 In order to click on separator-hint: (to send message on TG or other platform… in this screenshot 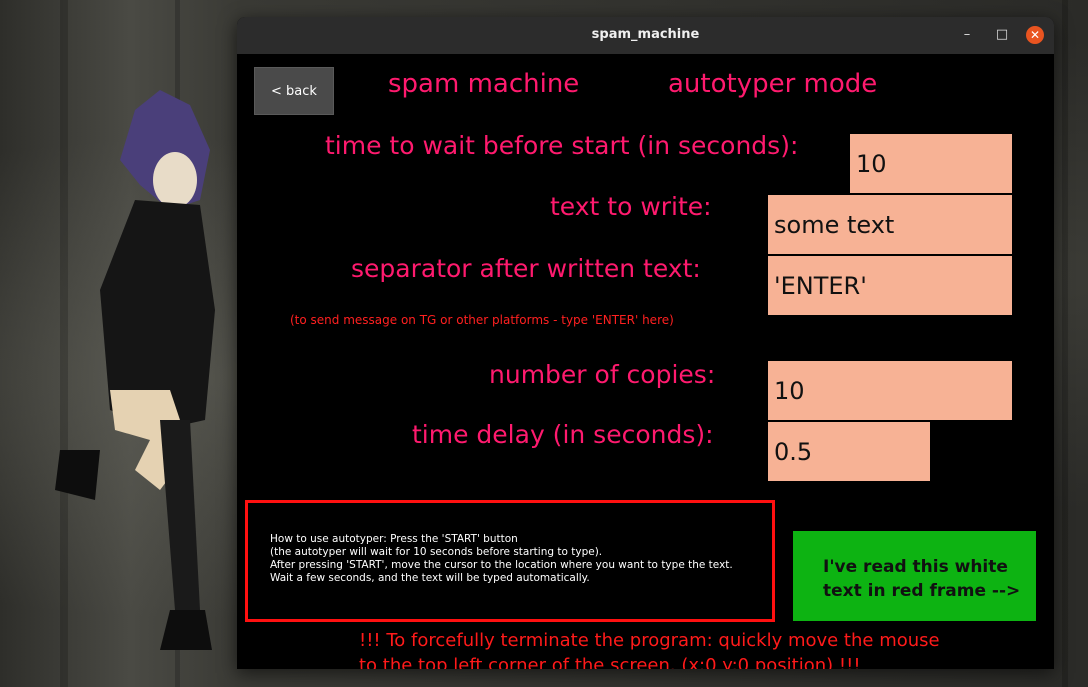, I will do `click(482, 320)`.